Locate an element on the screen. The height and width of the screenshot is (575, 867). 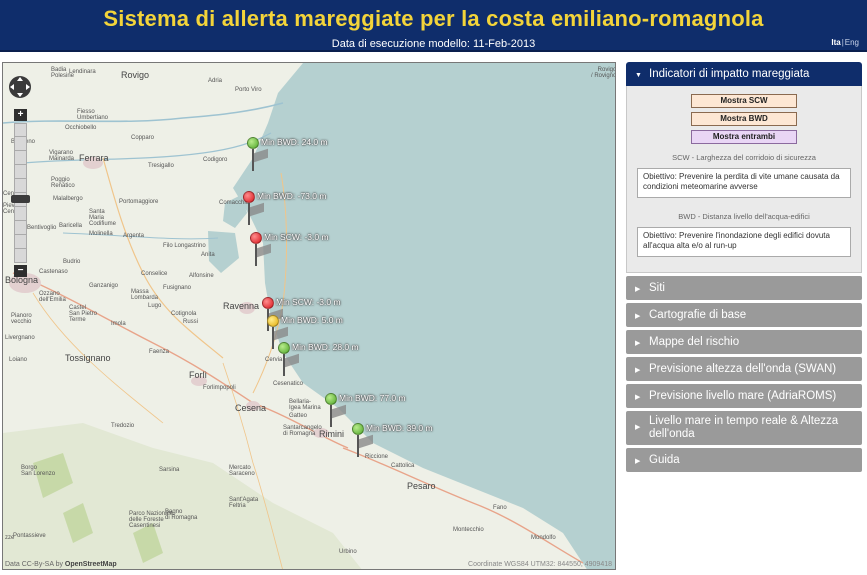
place-filo: Filo Longastrino is located at coordinates (184, 246).